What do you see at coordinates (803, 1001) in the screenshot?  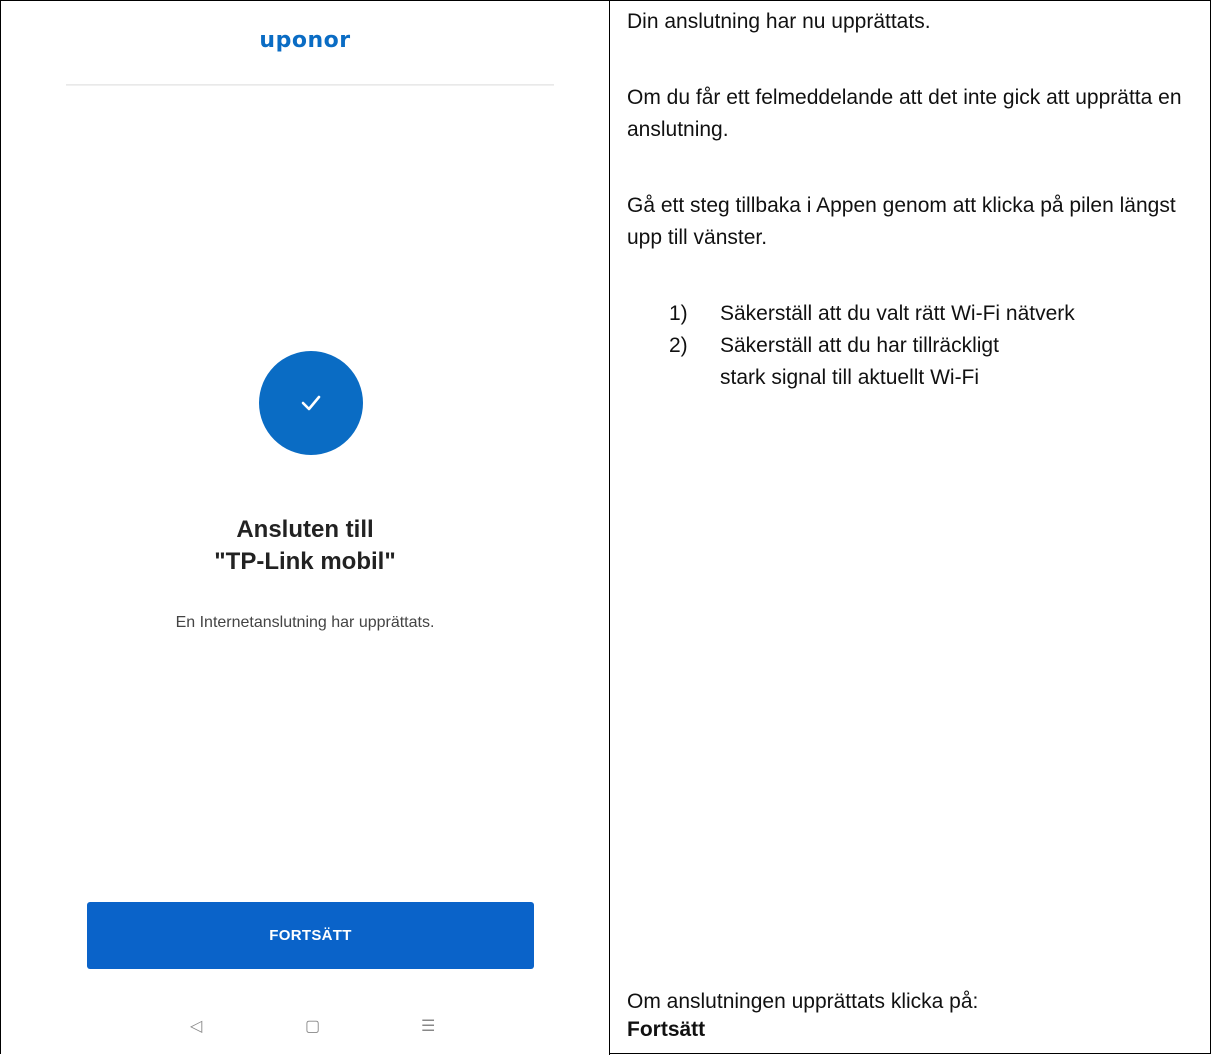 I see `footer-instruction: Om anslutningen upprättats klicka på:` at bounding box center [803, 1001].